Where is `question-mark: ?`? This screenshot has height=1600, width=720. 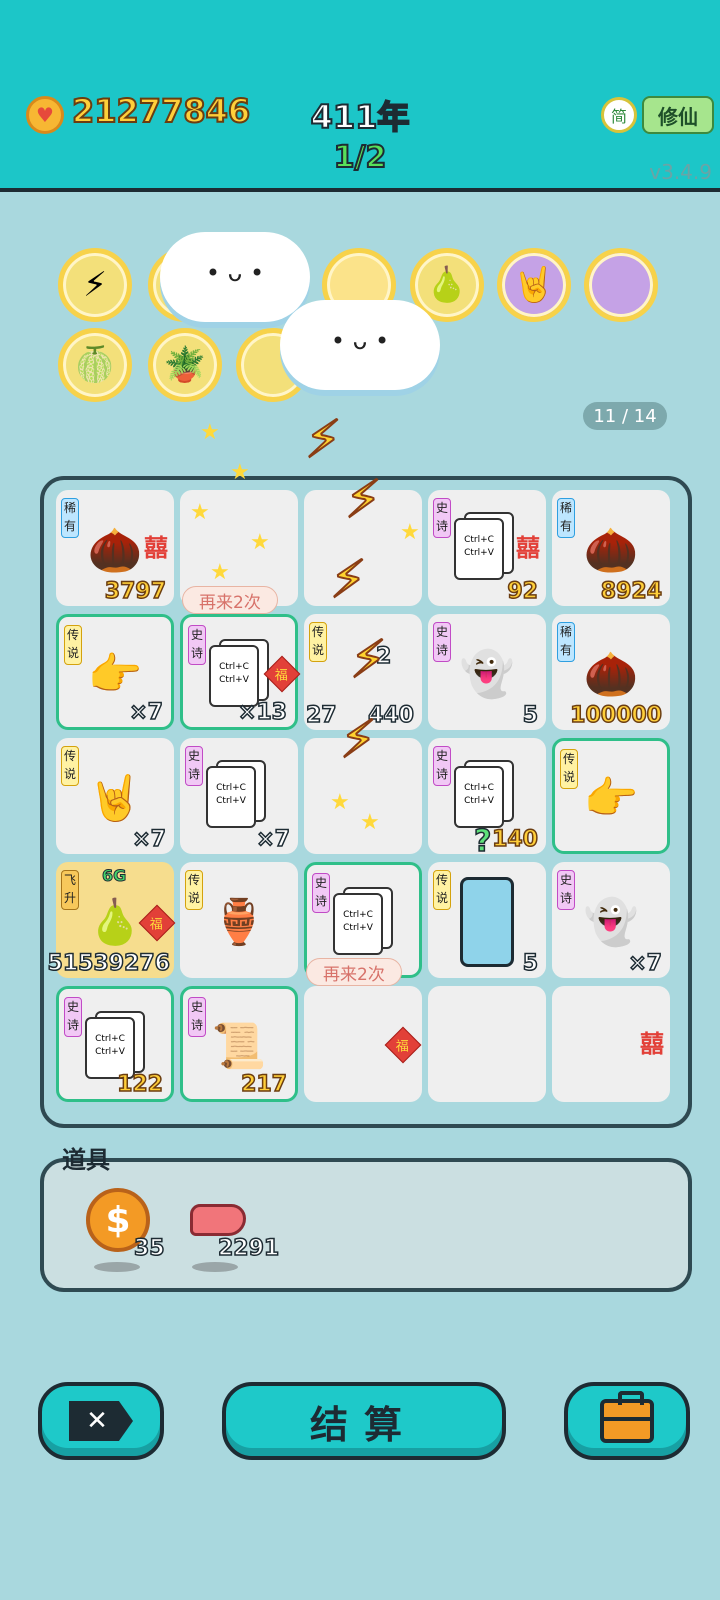 question-mark: ? is located at coordinates (482, 841).